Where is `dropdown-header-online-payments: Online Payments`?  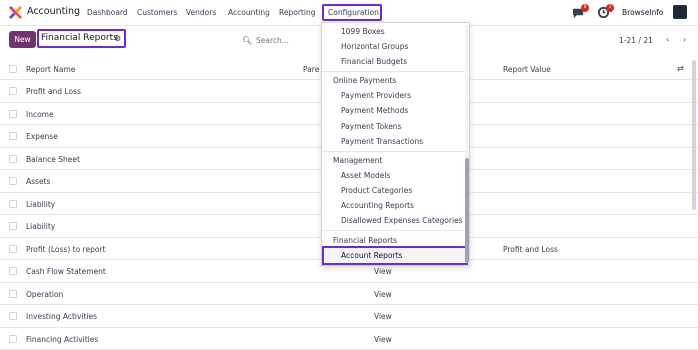 dropdown-header-online-payments: Online Payments is located at coordinates (364, 80).